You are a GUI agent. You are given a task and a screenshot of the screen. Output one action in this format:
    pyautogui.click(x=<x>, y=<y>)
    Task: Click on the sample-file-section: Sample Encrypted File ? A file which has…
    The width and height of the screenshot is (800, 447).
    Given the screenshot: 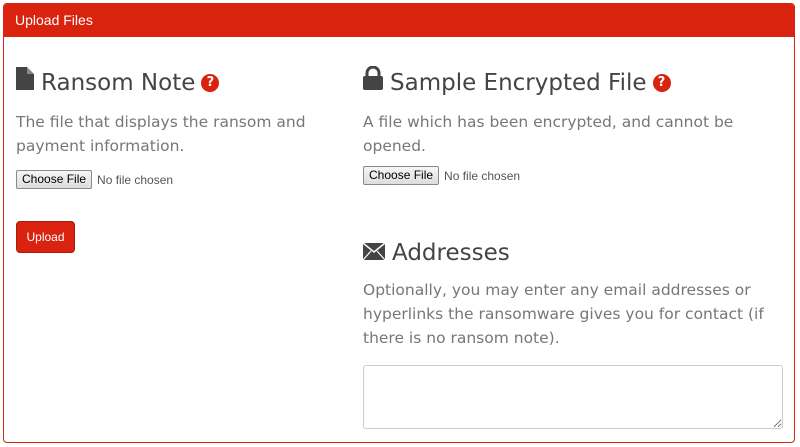 What is the action you would take?
    pyautogui.click(x=575, y=125)
    